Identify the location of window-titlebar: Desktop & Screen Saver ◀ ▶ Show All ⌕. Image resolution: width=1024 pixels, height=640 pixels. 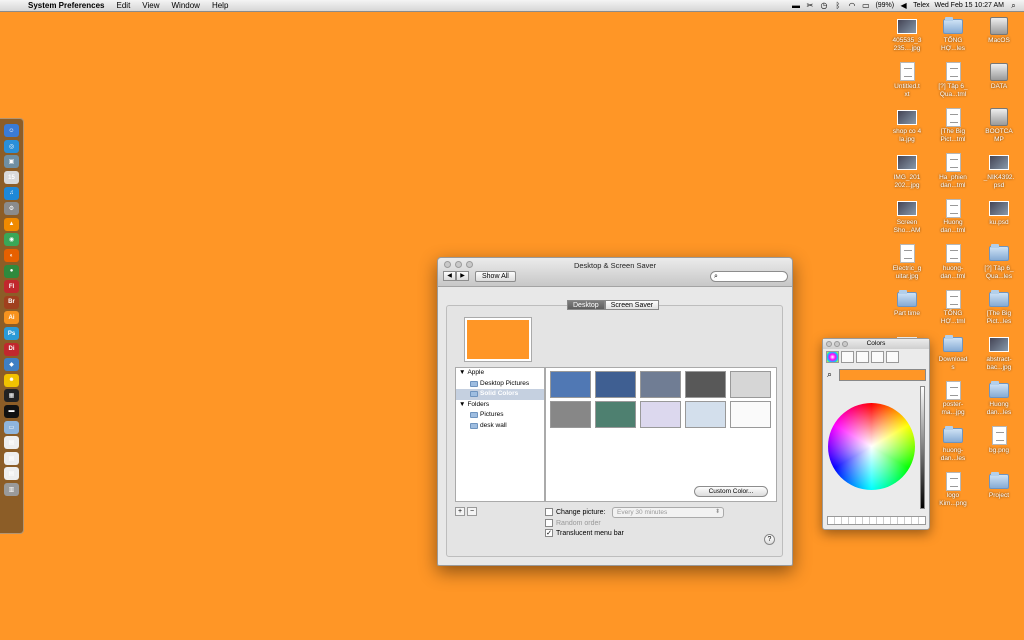
(615, 272).